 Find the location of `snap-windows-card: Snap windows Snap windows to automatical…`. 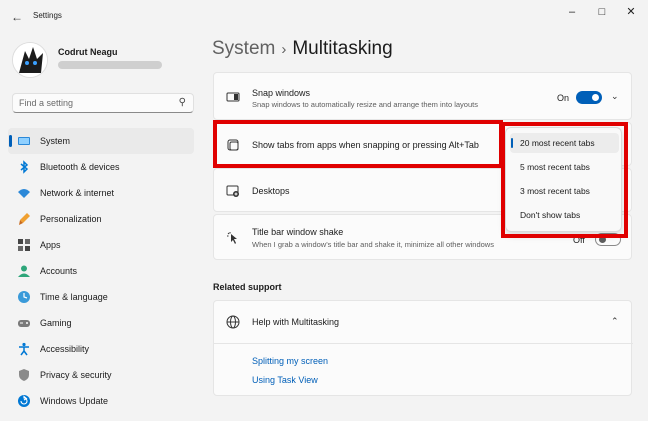

snap-windows-card: Snap windows Snap windows to automatical… is located at coordinates (422, 96).